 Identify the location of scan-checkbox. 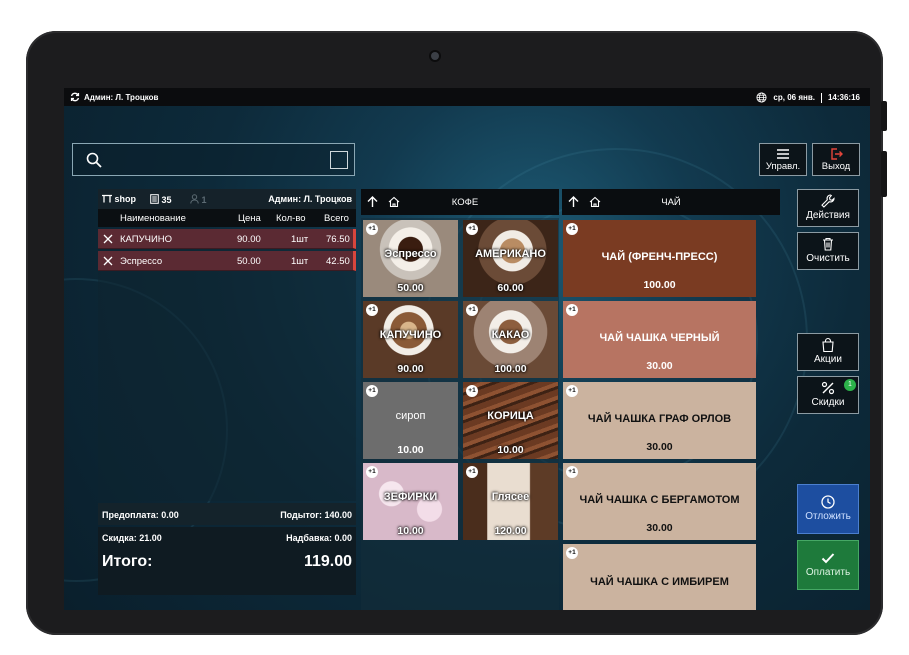
(339, 160).